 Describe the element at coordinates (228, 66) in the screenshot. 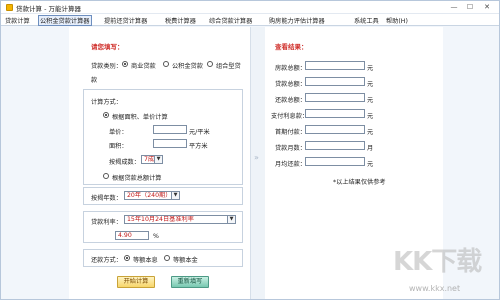

I see `combined-loan-label: 组合型贷` at that location.